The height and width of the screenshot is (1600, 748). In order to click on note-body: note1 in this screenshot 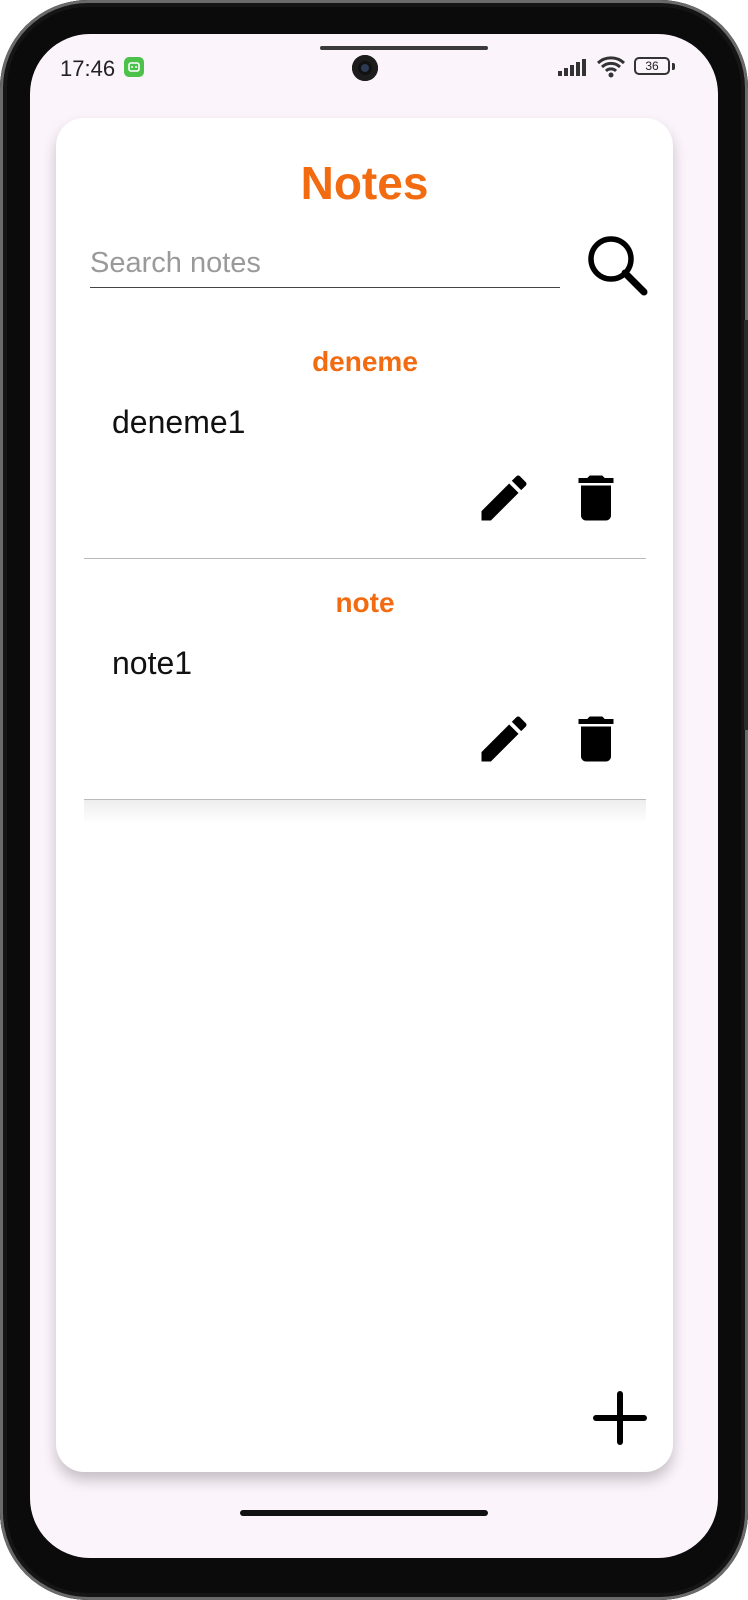, I will do `click(152, 663)`.